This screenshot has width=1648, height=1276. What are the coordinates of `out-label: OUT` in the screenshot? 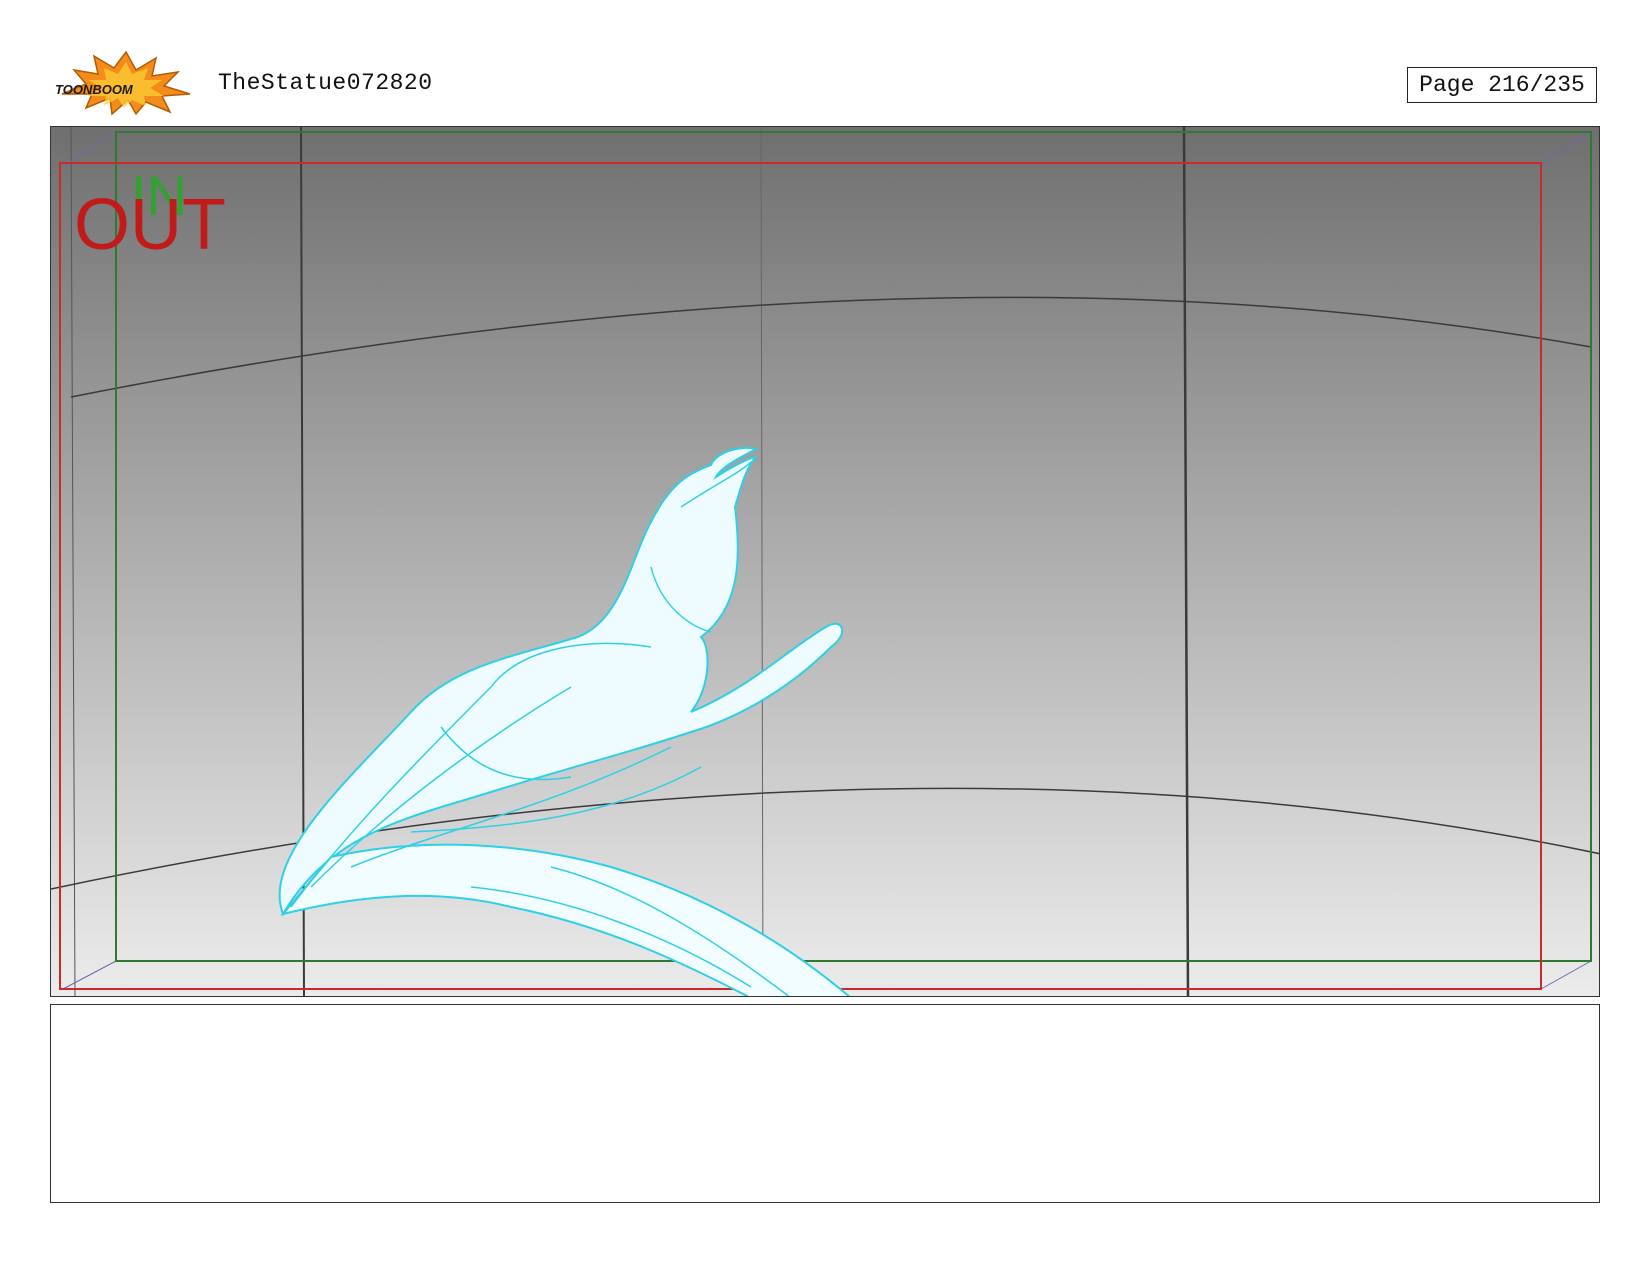 It's located at (150, 225).